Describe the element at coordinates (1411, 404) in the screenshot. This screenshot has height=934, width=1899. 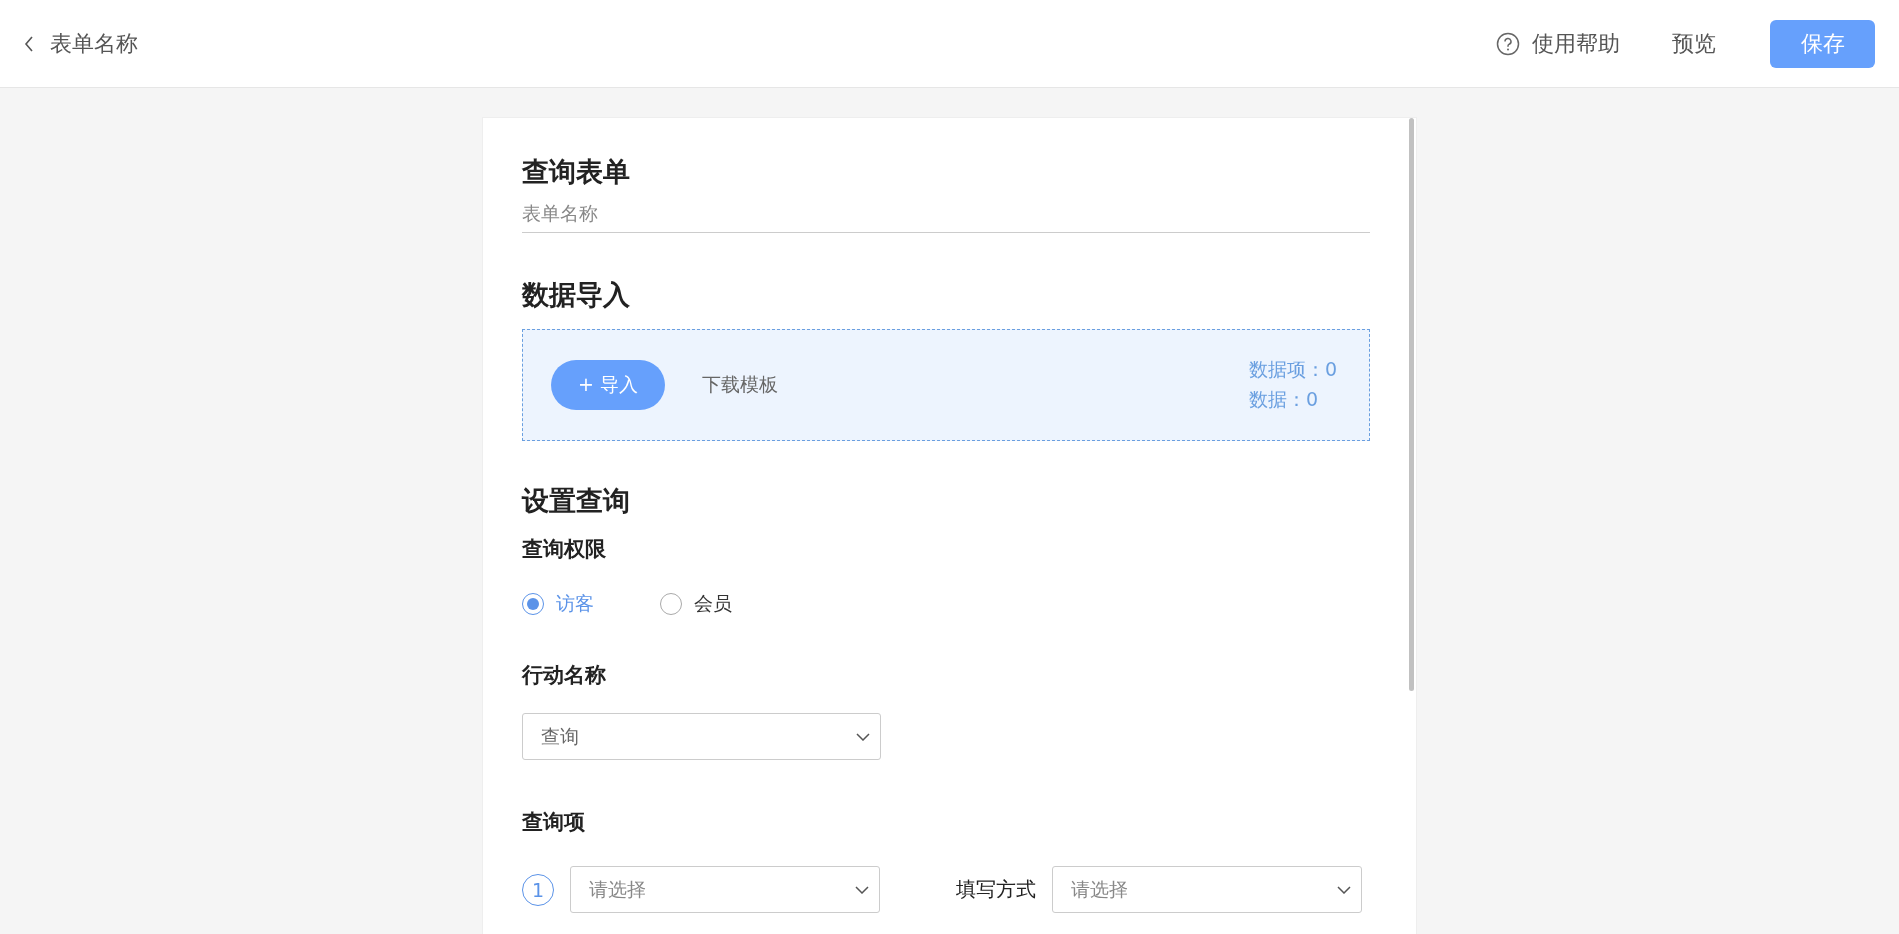
I see `scrollbar-thumb` at that location.